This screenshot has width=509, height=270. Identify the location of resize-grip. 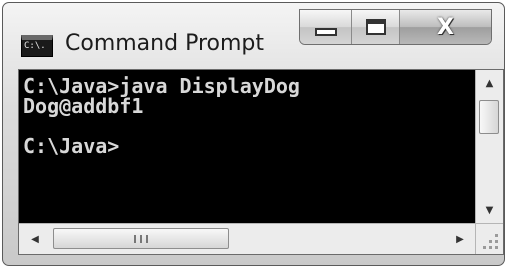
(489, 238).